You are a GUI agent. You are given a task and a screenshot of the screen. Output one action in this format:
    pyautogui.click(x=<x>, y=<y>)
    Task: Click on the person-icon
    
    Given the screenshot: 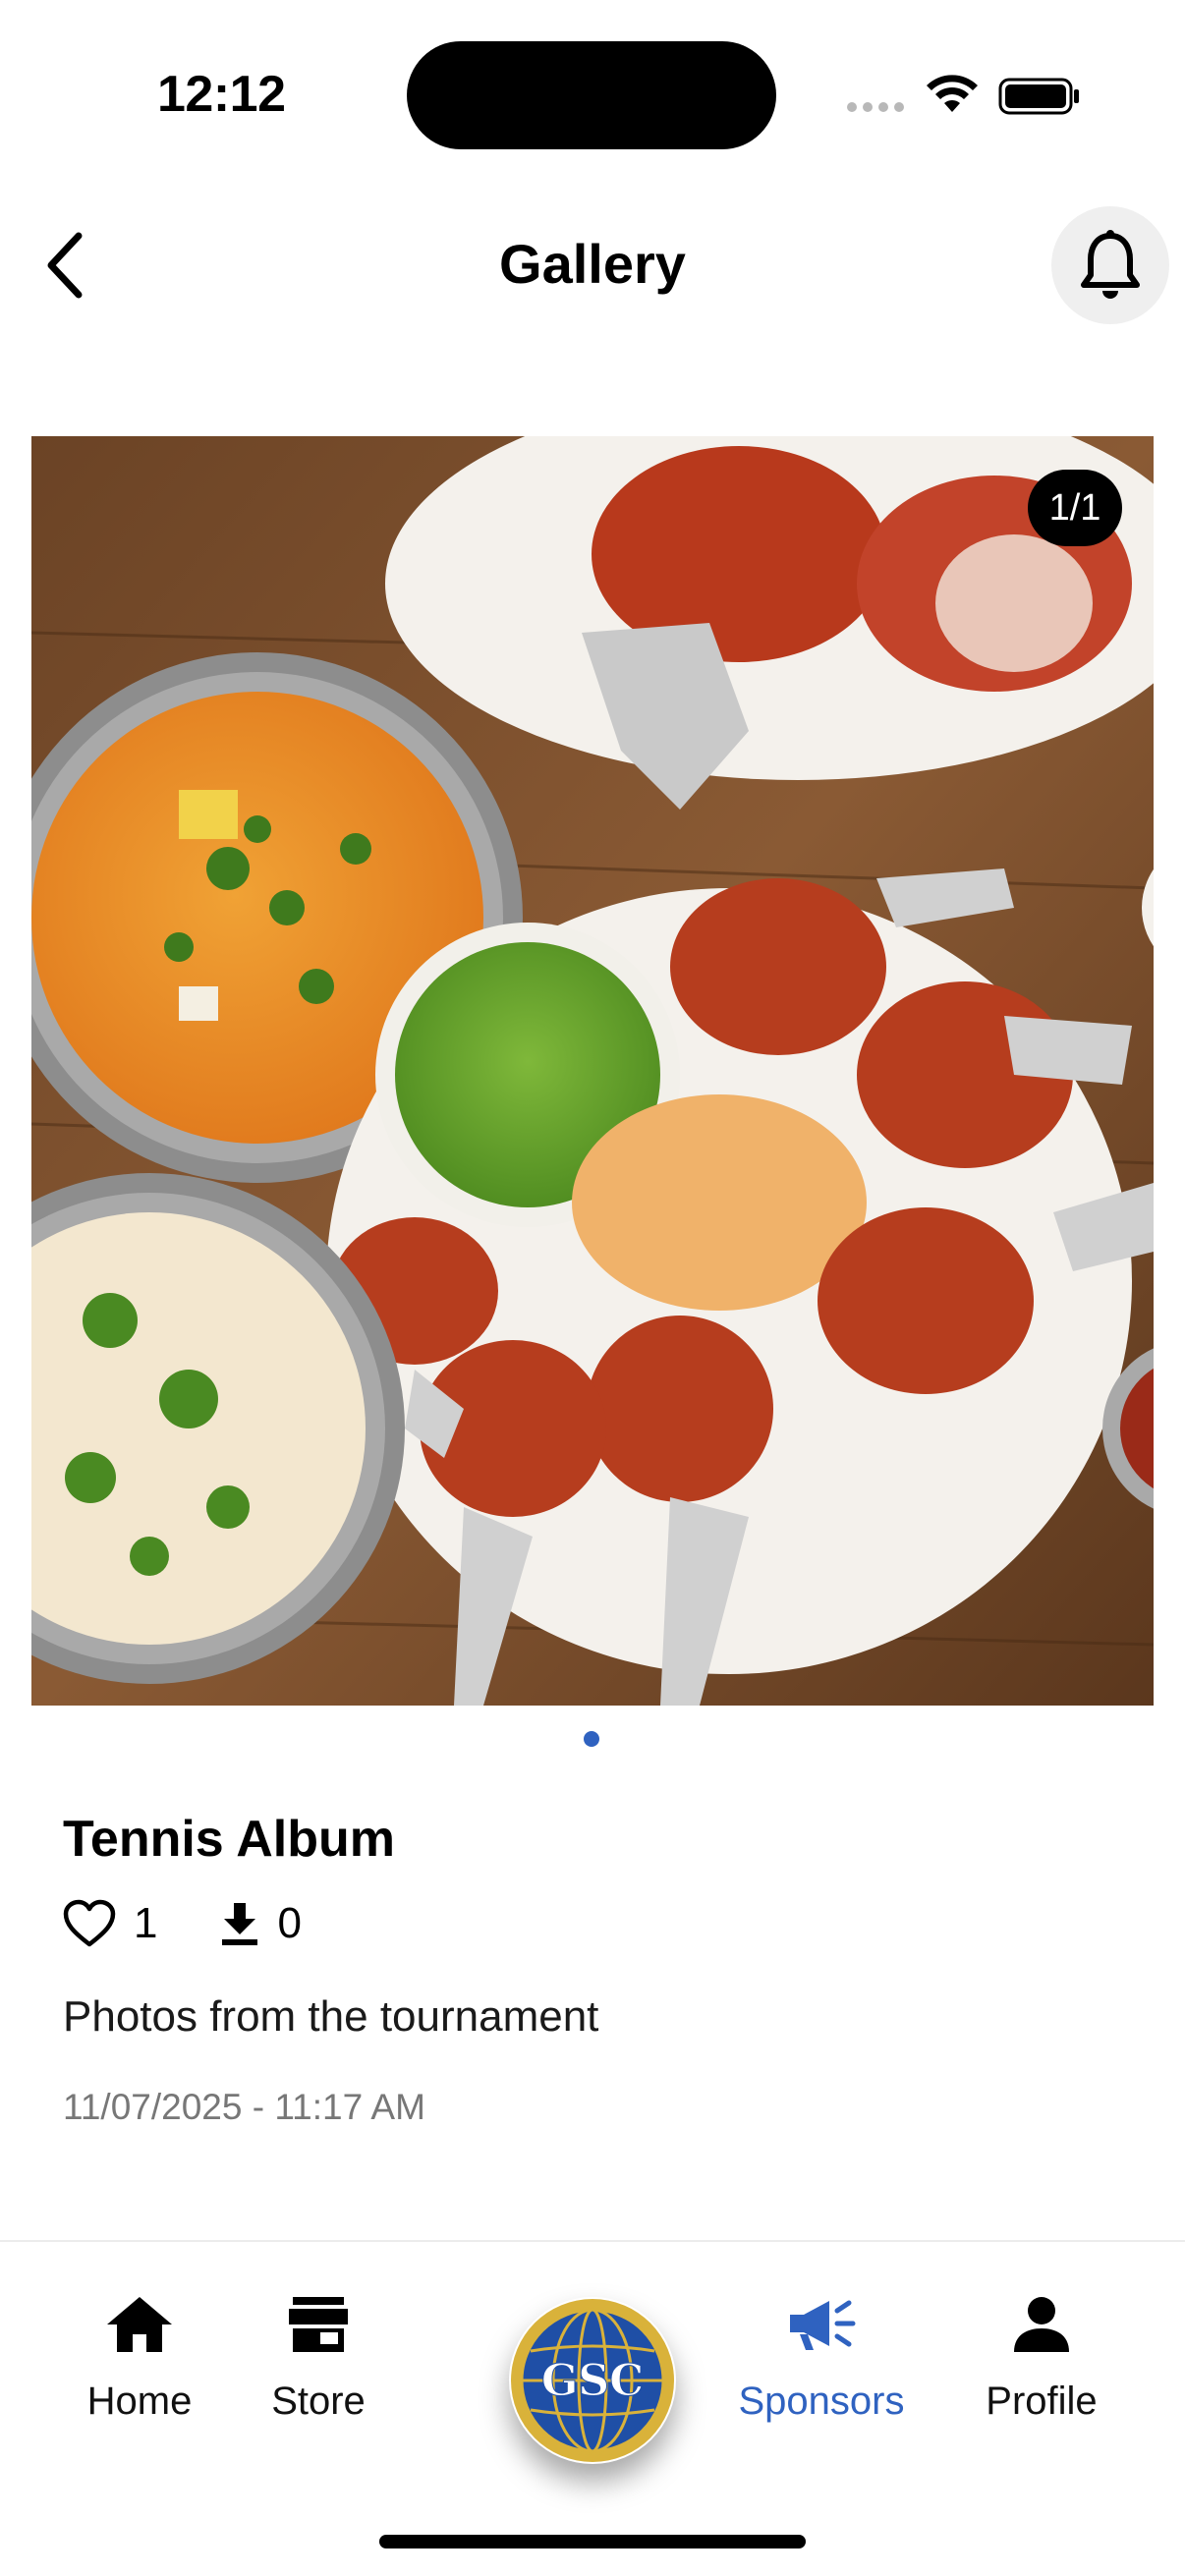 What is the action you would take?
    pyautogui.click(x=1041, y=2324)
    